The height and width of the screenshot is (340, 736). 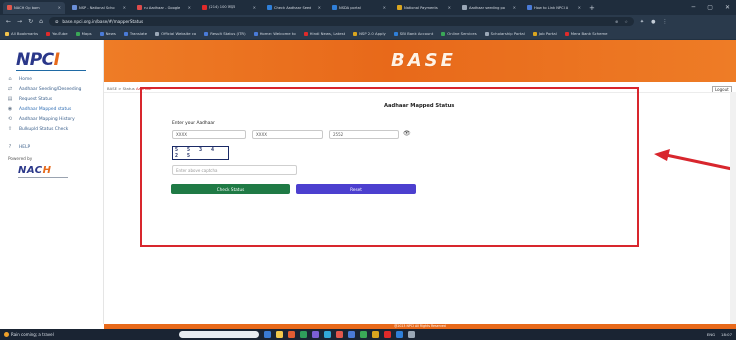 I want to click on bookmark-item: News, so click(x=107, y=33).